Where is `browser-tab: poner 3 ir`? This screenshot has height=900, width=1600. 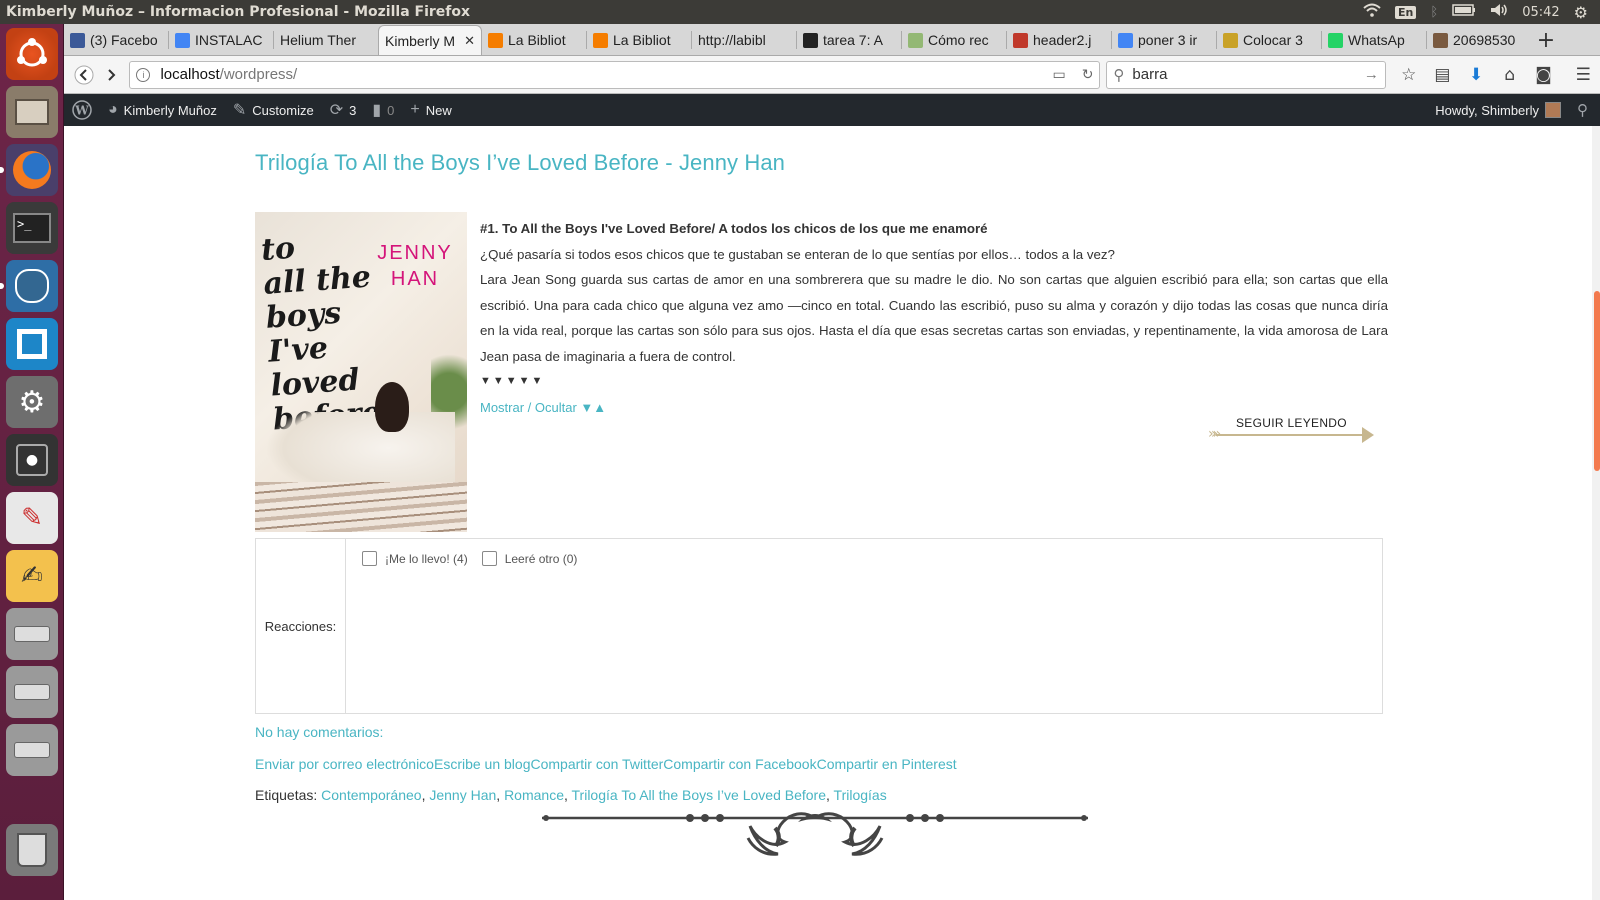 browser-tab: poner 3 ir is located at coordinates (1164, 40).